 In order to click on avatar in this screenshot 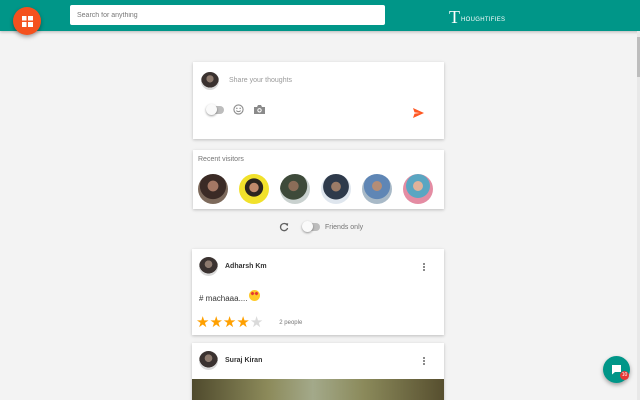, I will do `click(210, 81)`.